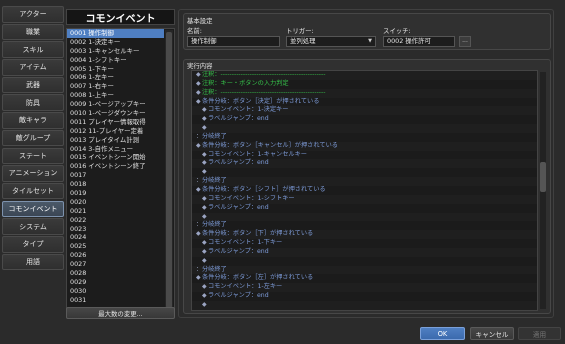 The height and width of the screenshot is (344, 565). What do you see at coordinates (257, 154) in the screenshot?
I see `command-text: コモンイベント：1-キャンセルキー` at bounding box center [257, 154].